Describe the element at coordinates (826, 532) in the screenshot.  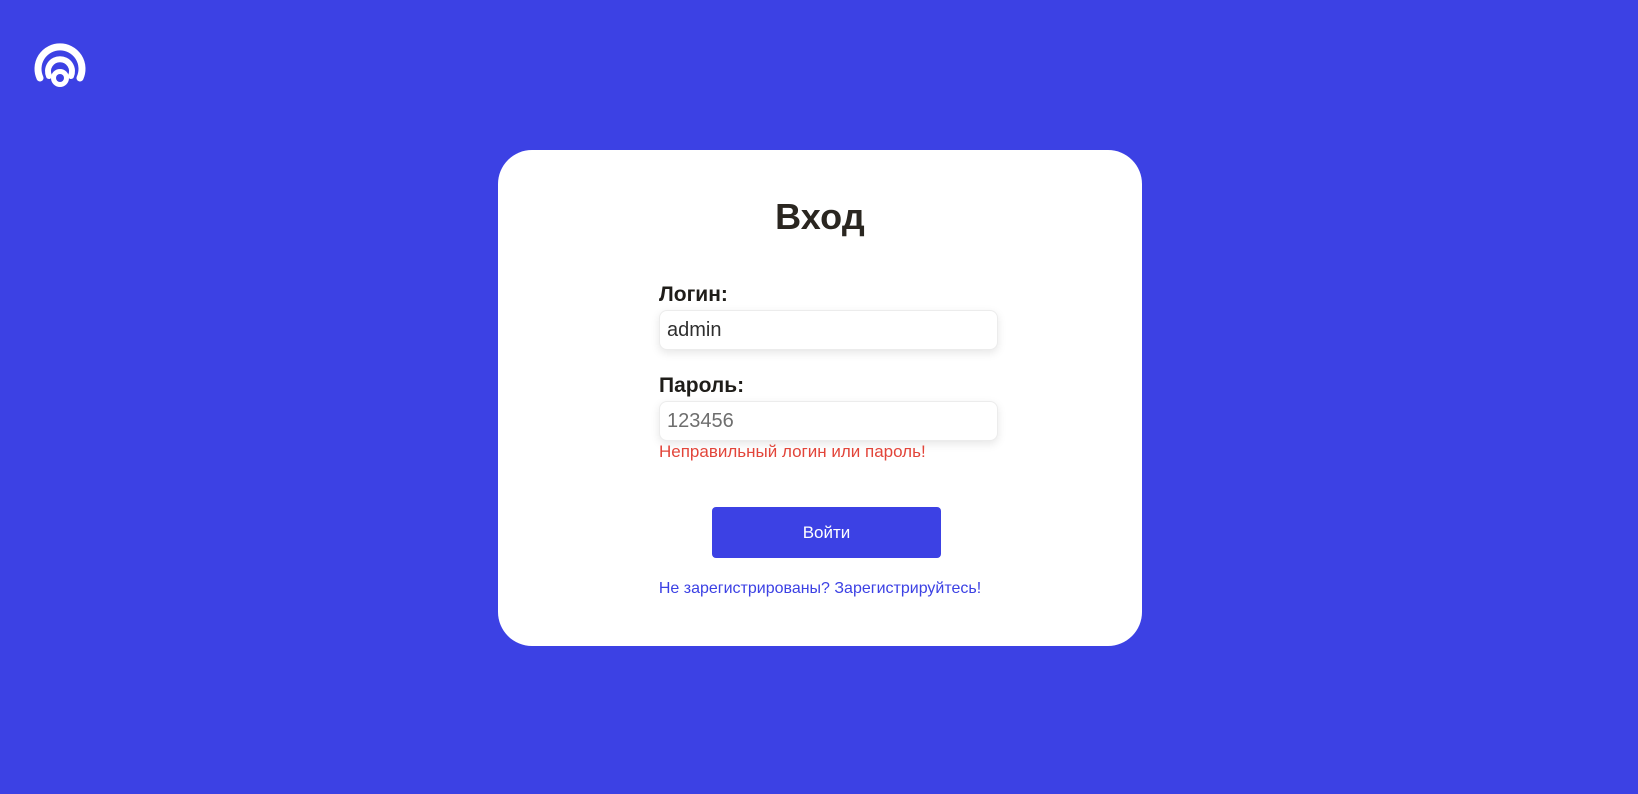
I see `login-button: Войти` at that location.